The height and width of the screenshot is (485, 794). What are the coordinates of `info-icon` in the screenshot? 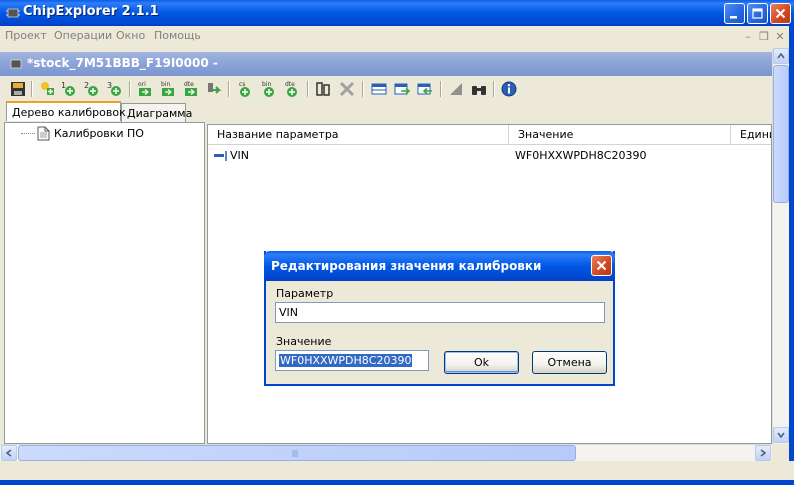 It's located at (509, 89).